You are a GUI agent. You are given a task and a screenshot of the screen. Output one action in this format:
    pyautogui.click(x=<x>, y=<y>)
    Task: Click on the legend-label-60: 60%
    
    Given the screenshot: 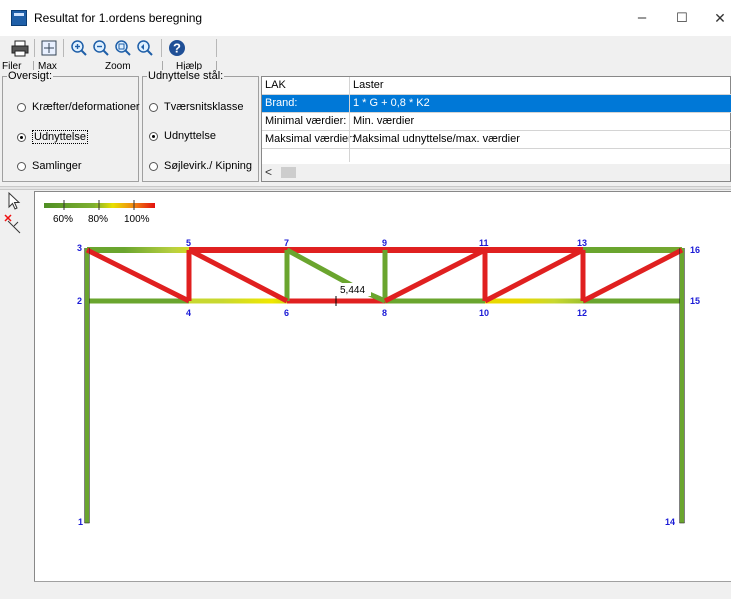 What is the action you would take?
    pyautogui.click(x=63, y=219)
    